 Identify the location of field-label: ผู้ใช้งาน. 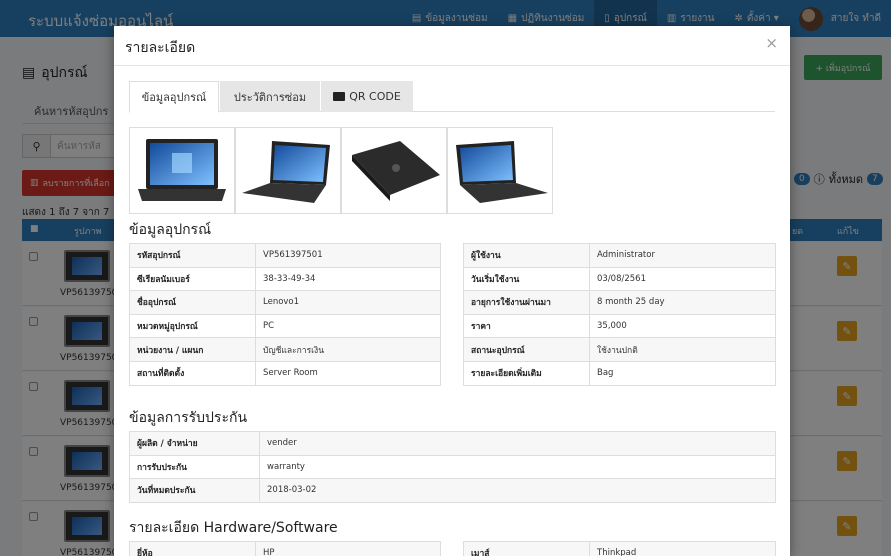
(526, 255).